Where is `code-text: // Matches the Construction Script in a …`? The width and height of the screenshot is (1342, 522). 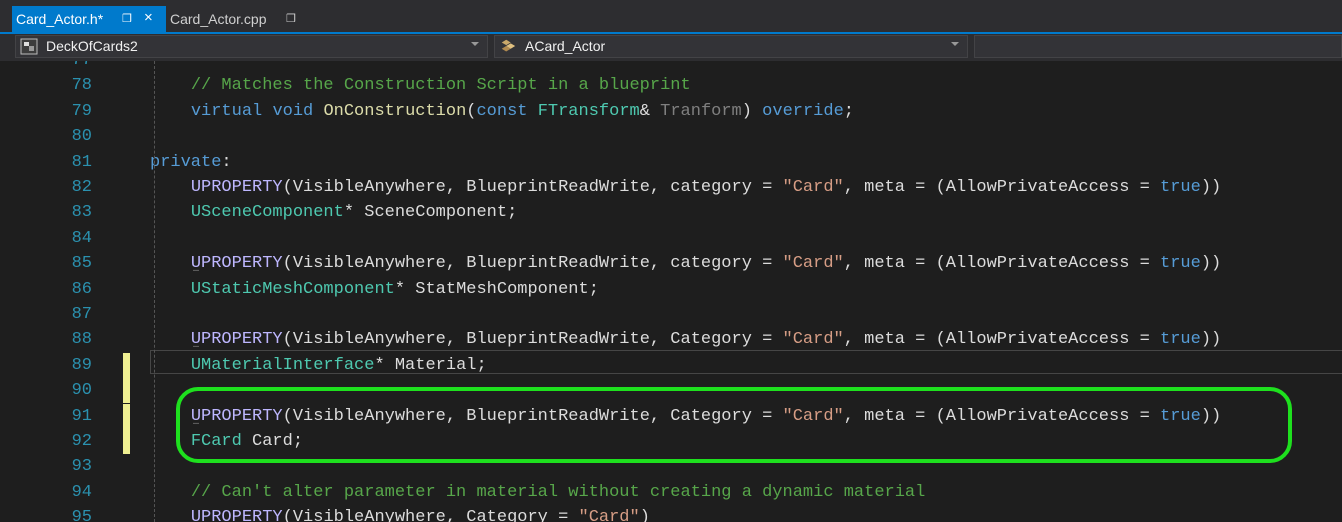 code-text: // Matches the Construction Script in a … is located at coordinates (420, 85).